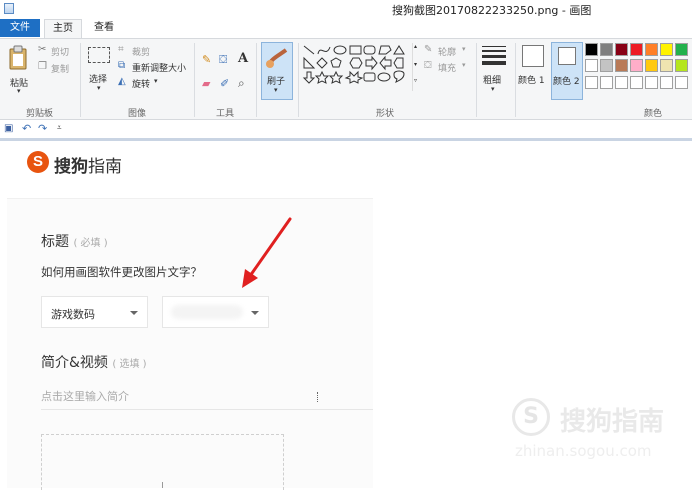 This screenshot has width=692, height=490. I want to click on save-icon: ▣, so click(8, 128).